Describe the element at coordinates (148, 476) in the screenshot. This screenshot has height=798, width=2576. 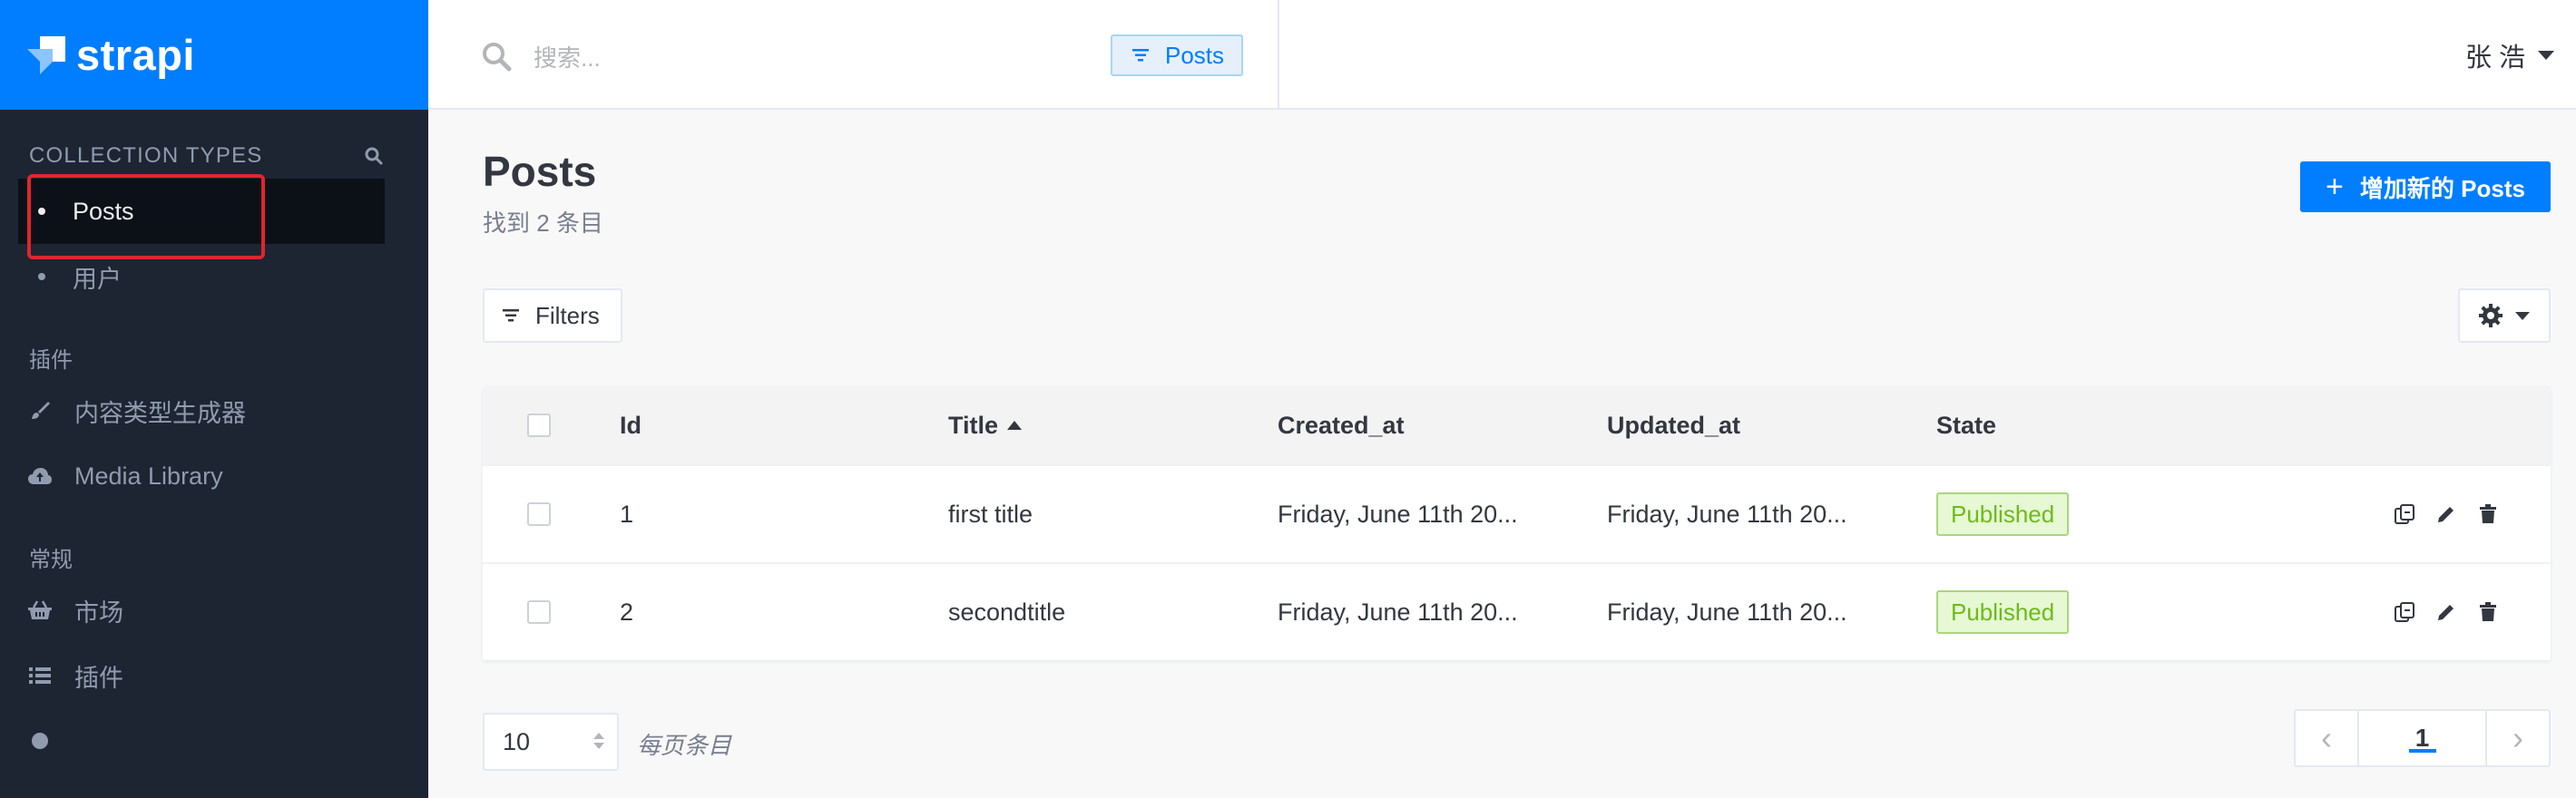
I see `sidebar-item-label: Media Library` at that location.